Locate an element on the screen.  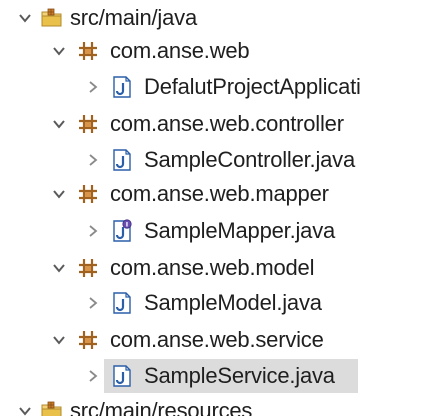
svg-text: I is located at coordinates (127, 224).